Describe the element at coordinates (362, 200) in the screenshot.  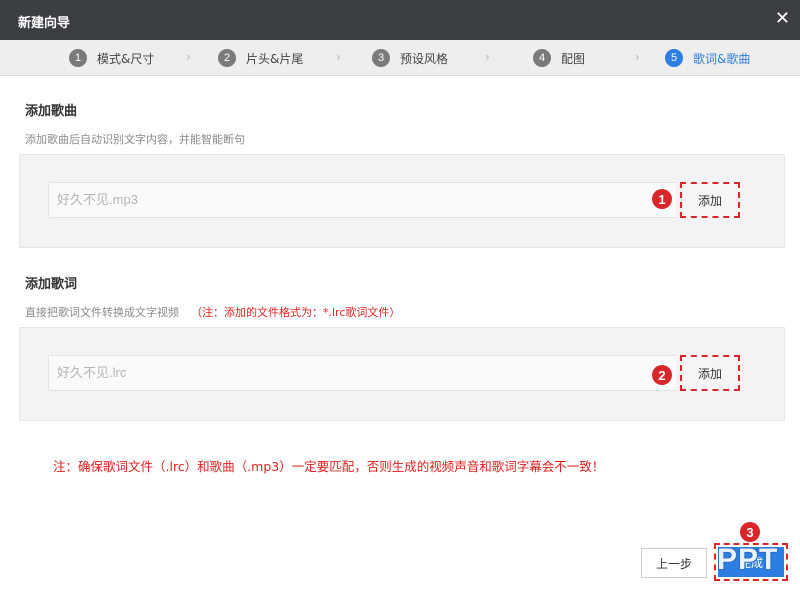
I see `song-file-input: 好久不见.mp3` at that location.